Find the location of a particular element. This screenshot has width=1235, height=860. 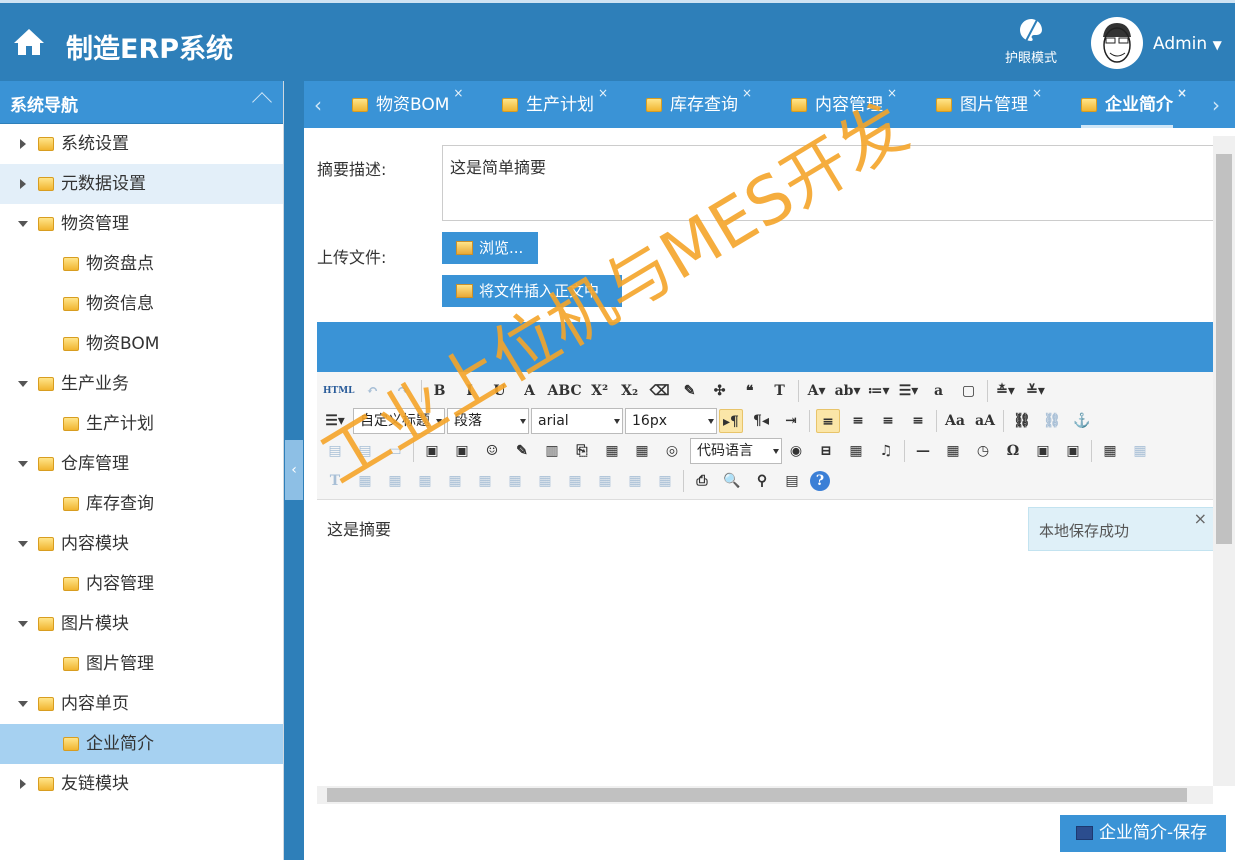

sidebar-item: 友链模块 is located at coordinates (141, 784).